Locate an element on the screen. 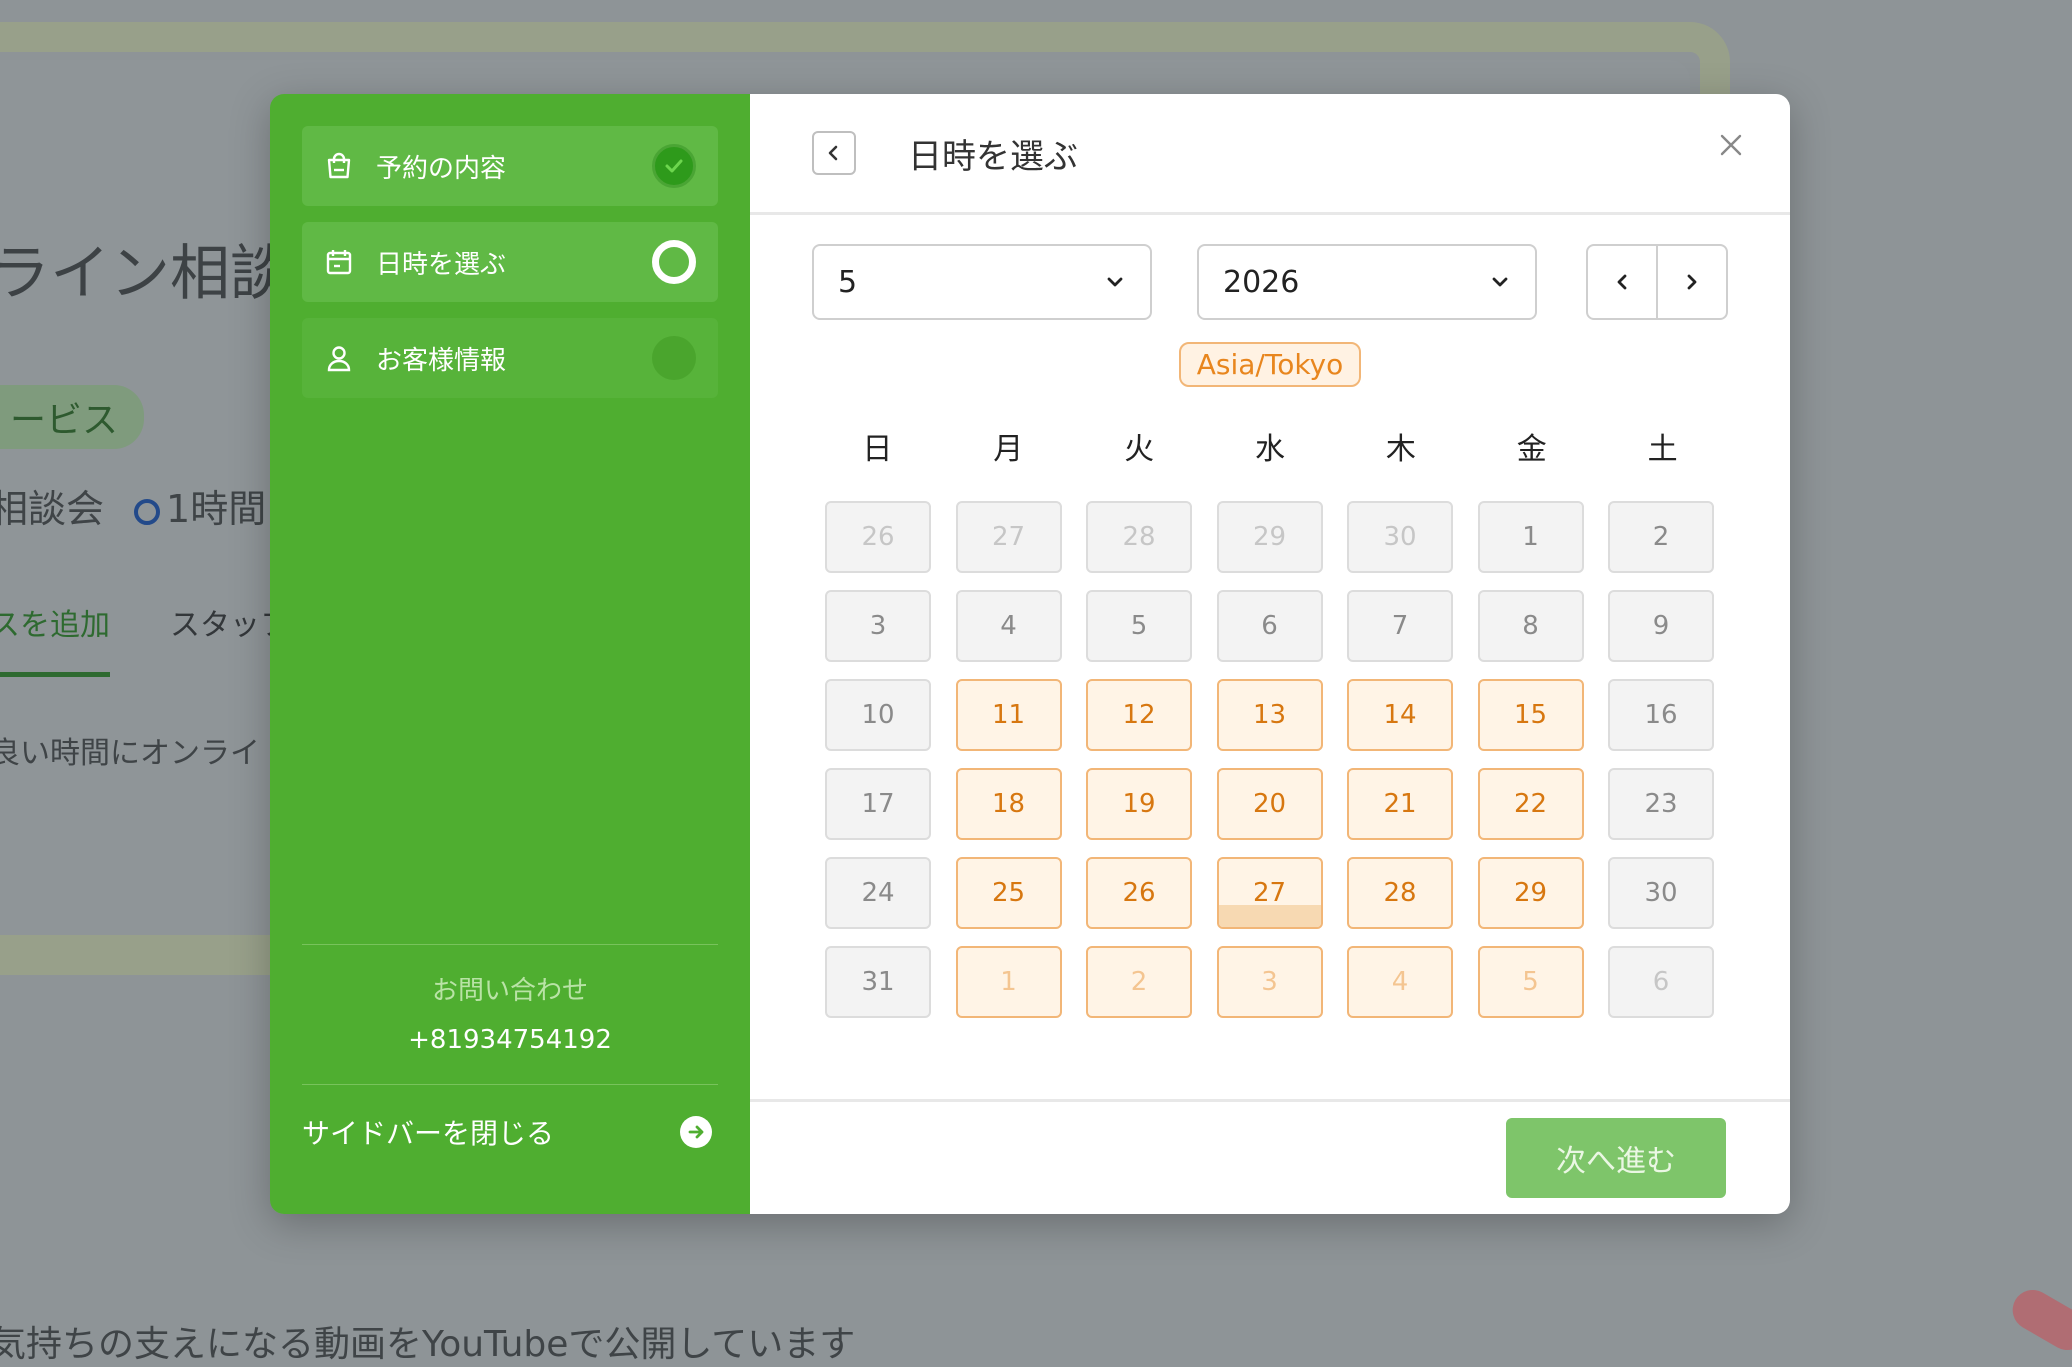 Image resolution: width=2072 pixels, height=1367 pixels. day-number: 7 is located at coordinates (1400, 626).